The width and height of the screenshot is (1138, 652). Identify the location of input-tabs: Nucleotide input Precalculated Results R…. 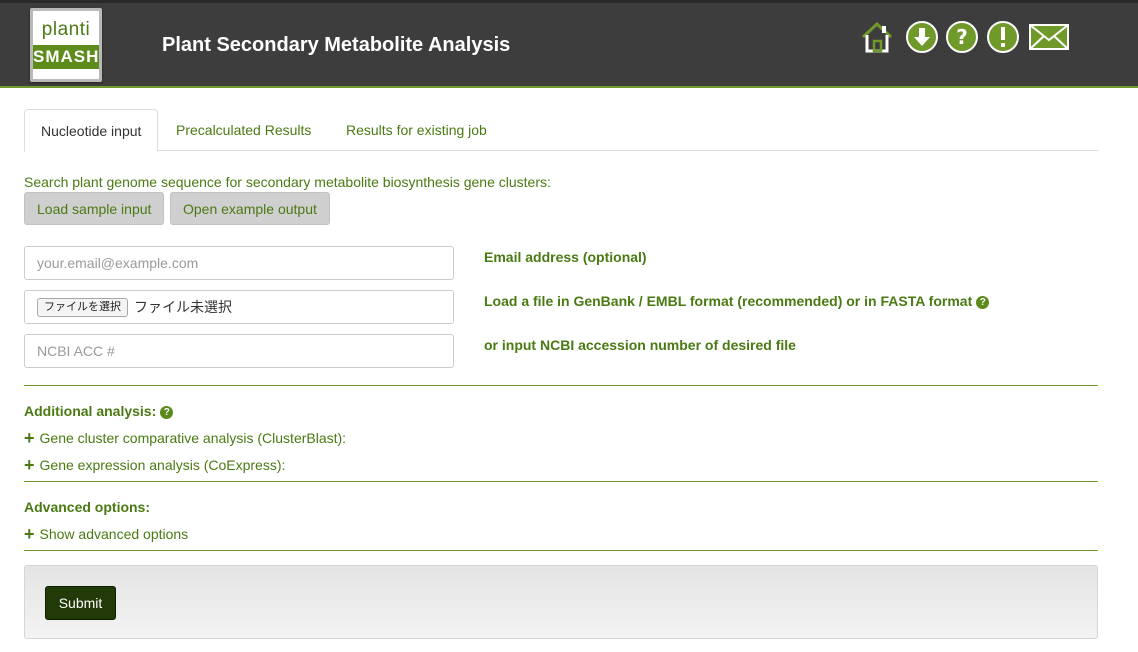
(561, 130).